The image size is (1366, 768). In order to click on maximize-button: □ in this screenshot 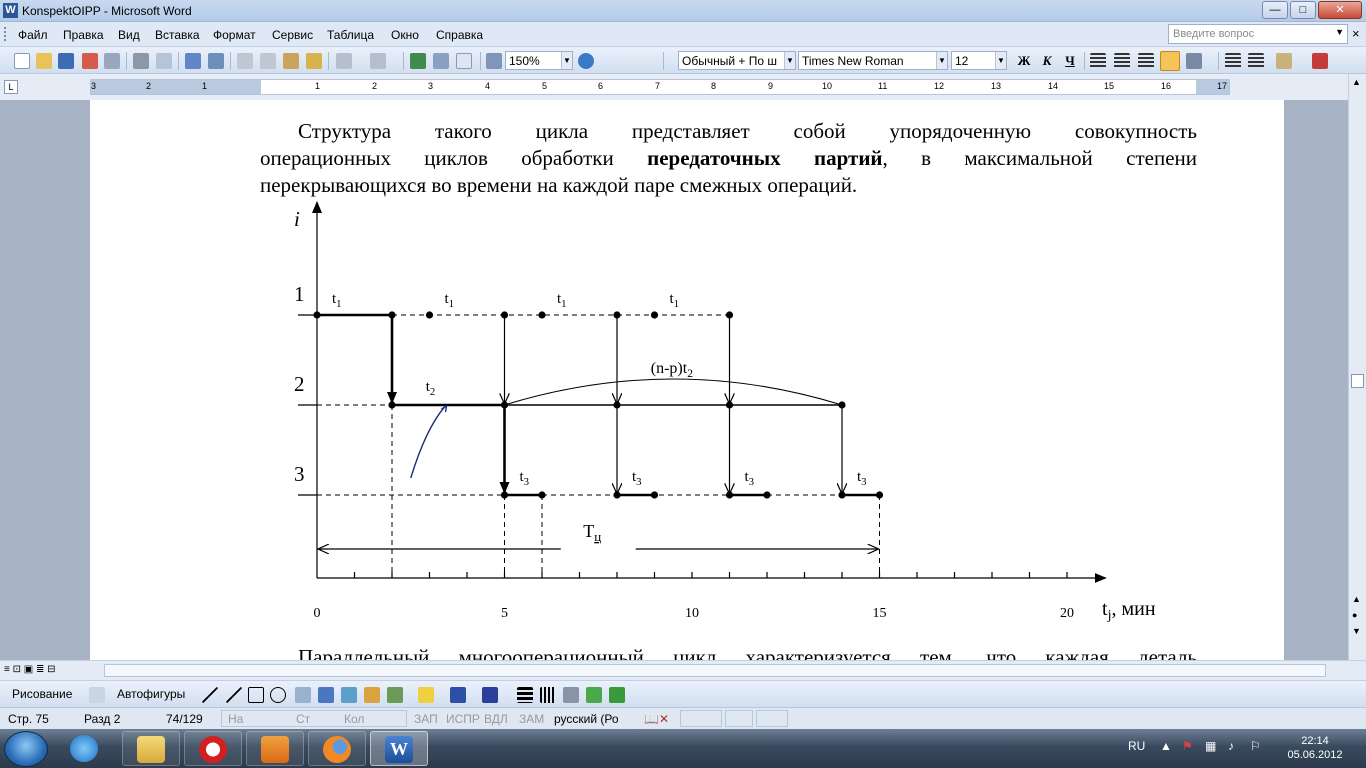, I will do `click(1303, 10)`.